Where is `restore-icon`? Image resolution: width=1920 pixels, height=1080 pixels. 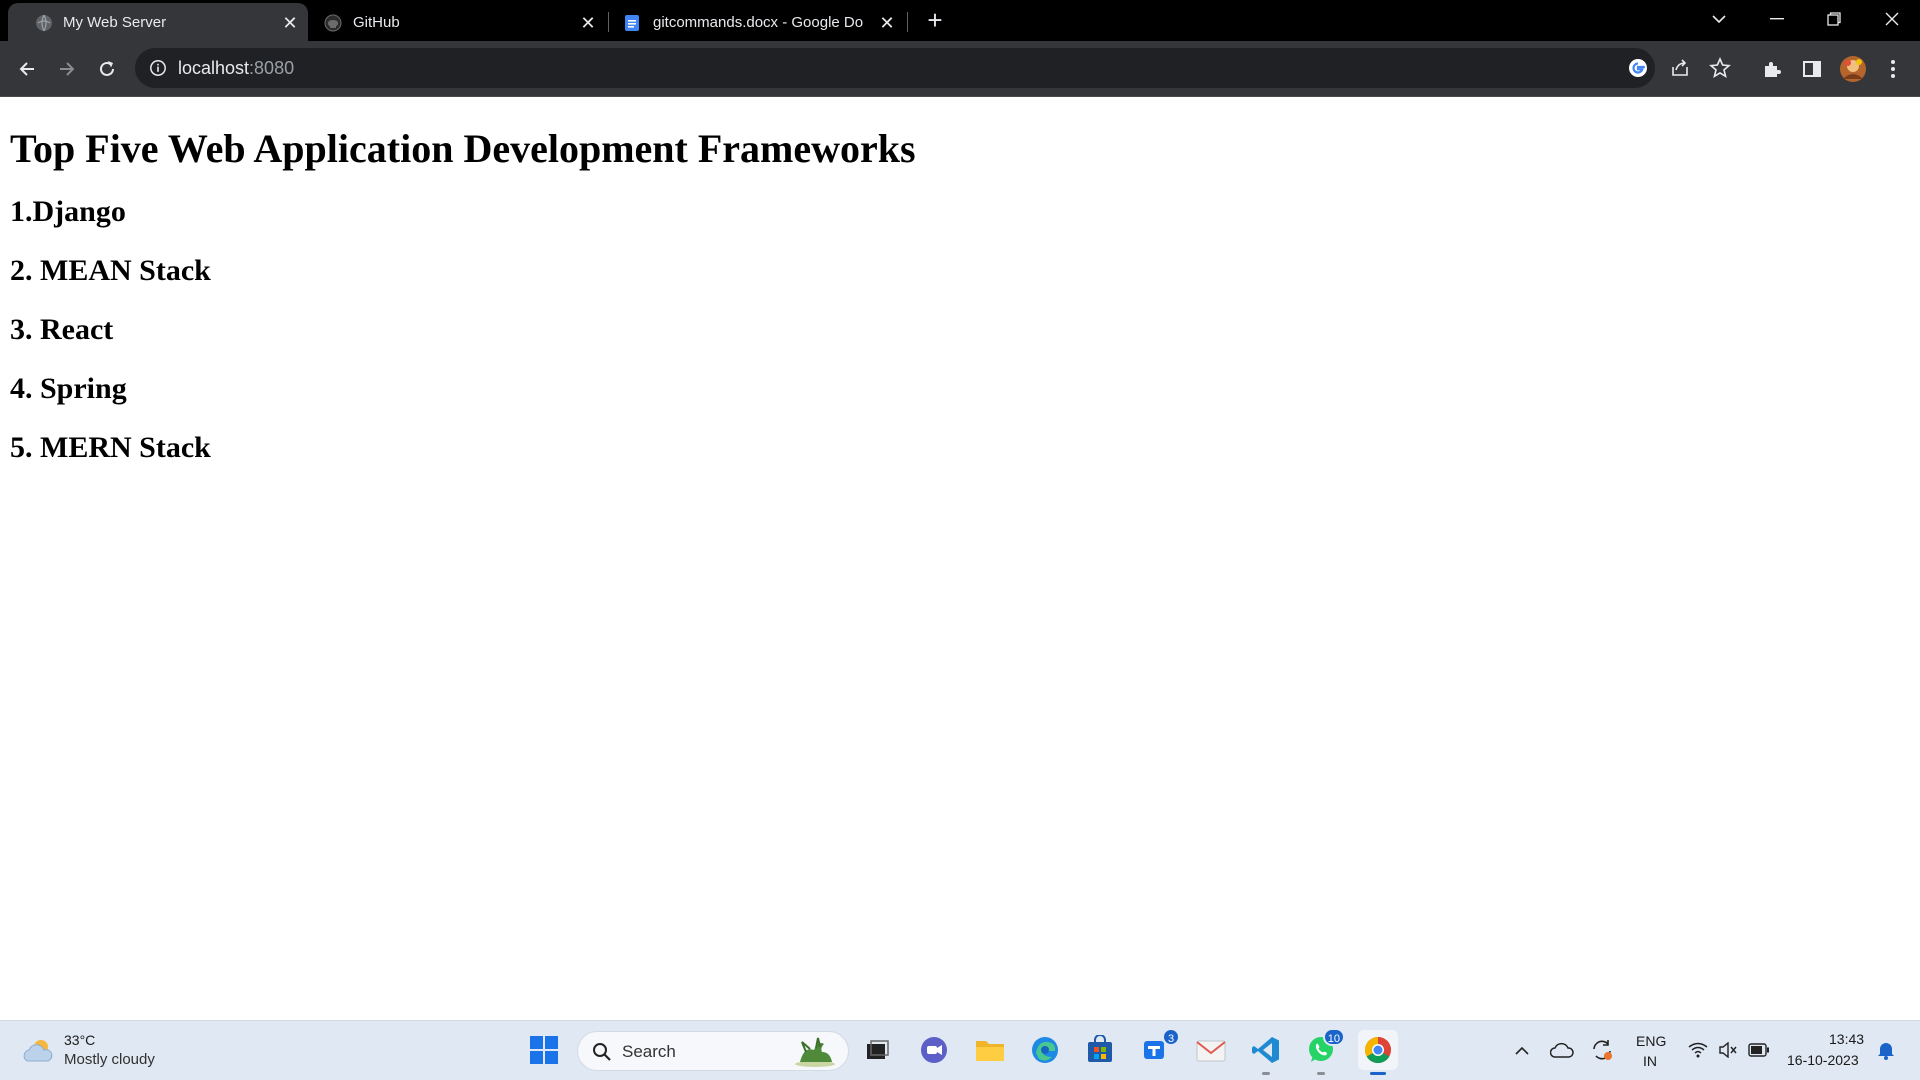 restore-icon is located at coordinates (1834, 19).